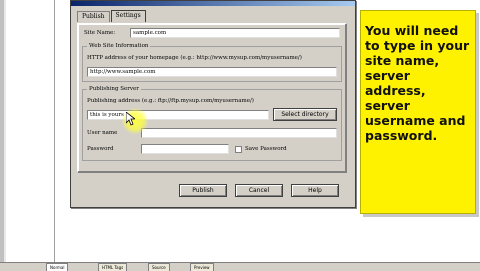 The width and height of the screenshot is (480, 271). What do you see at coordinates (239, 133) in the screenshot?
I see `user-name-input` at bounding box center [239, 133].